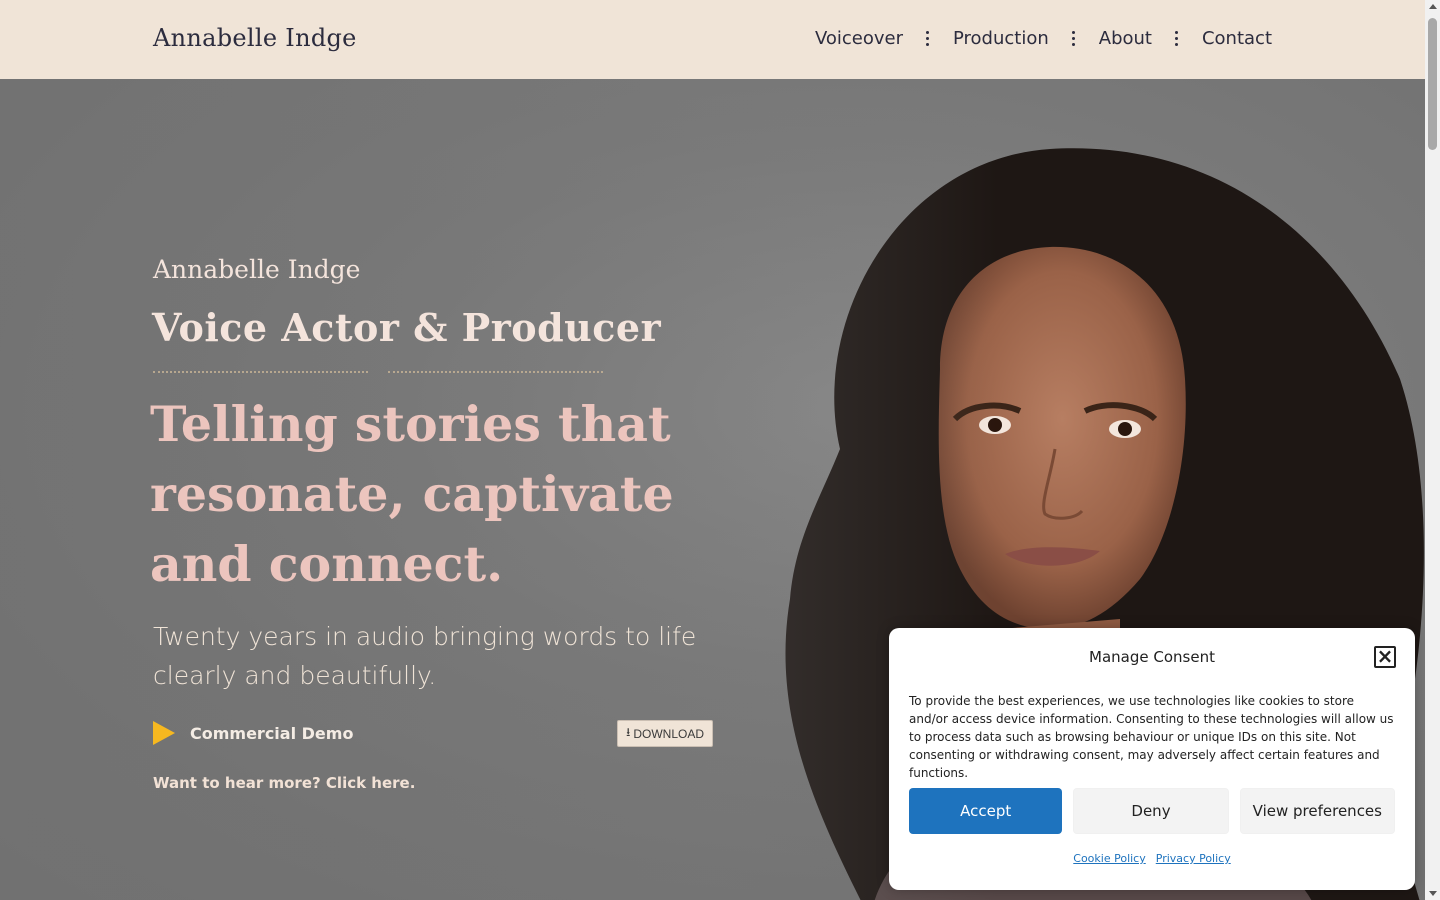 The height and width of the screenshot is (900, 1440). What do you see at coordinates (284, 783) in the screenshot?
I see `more-demos-link: Want to hear more? Click here.` at bounding box center [284, 783].